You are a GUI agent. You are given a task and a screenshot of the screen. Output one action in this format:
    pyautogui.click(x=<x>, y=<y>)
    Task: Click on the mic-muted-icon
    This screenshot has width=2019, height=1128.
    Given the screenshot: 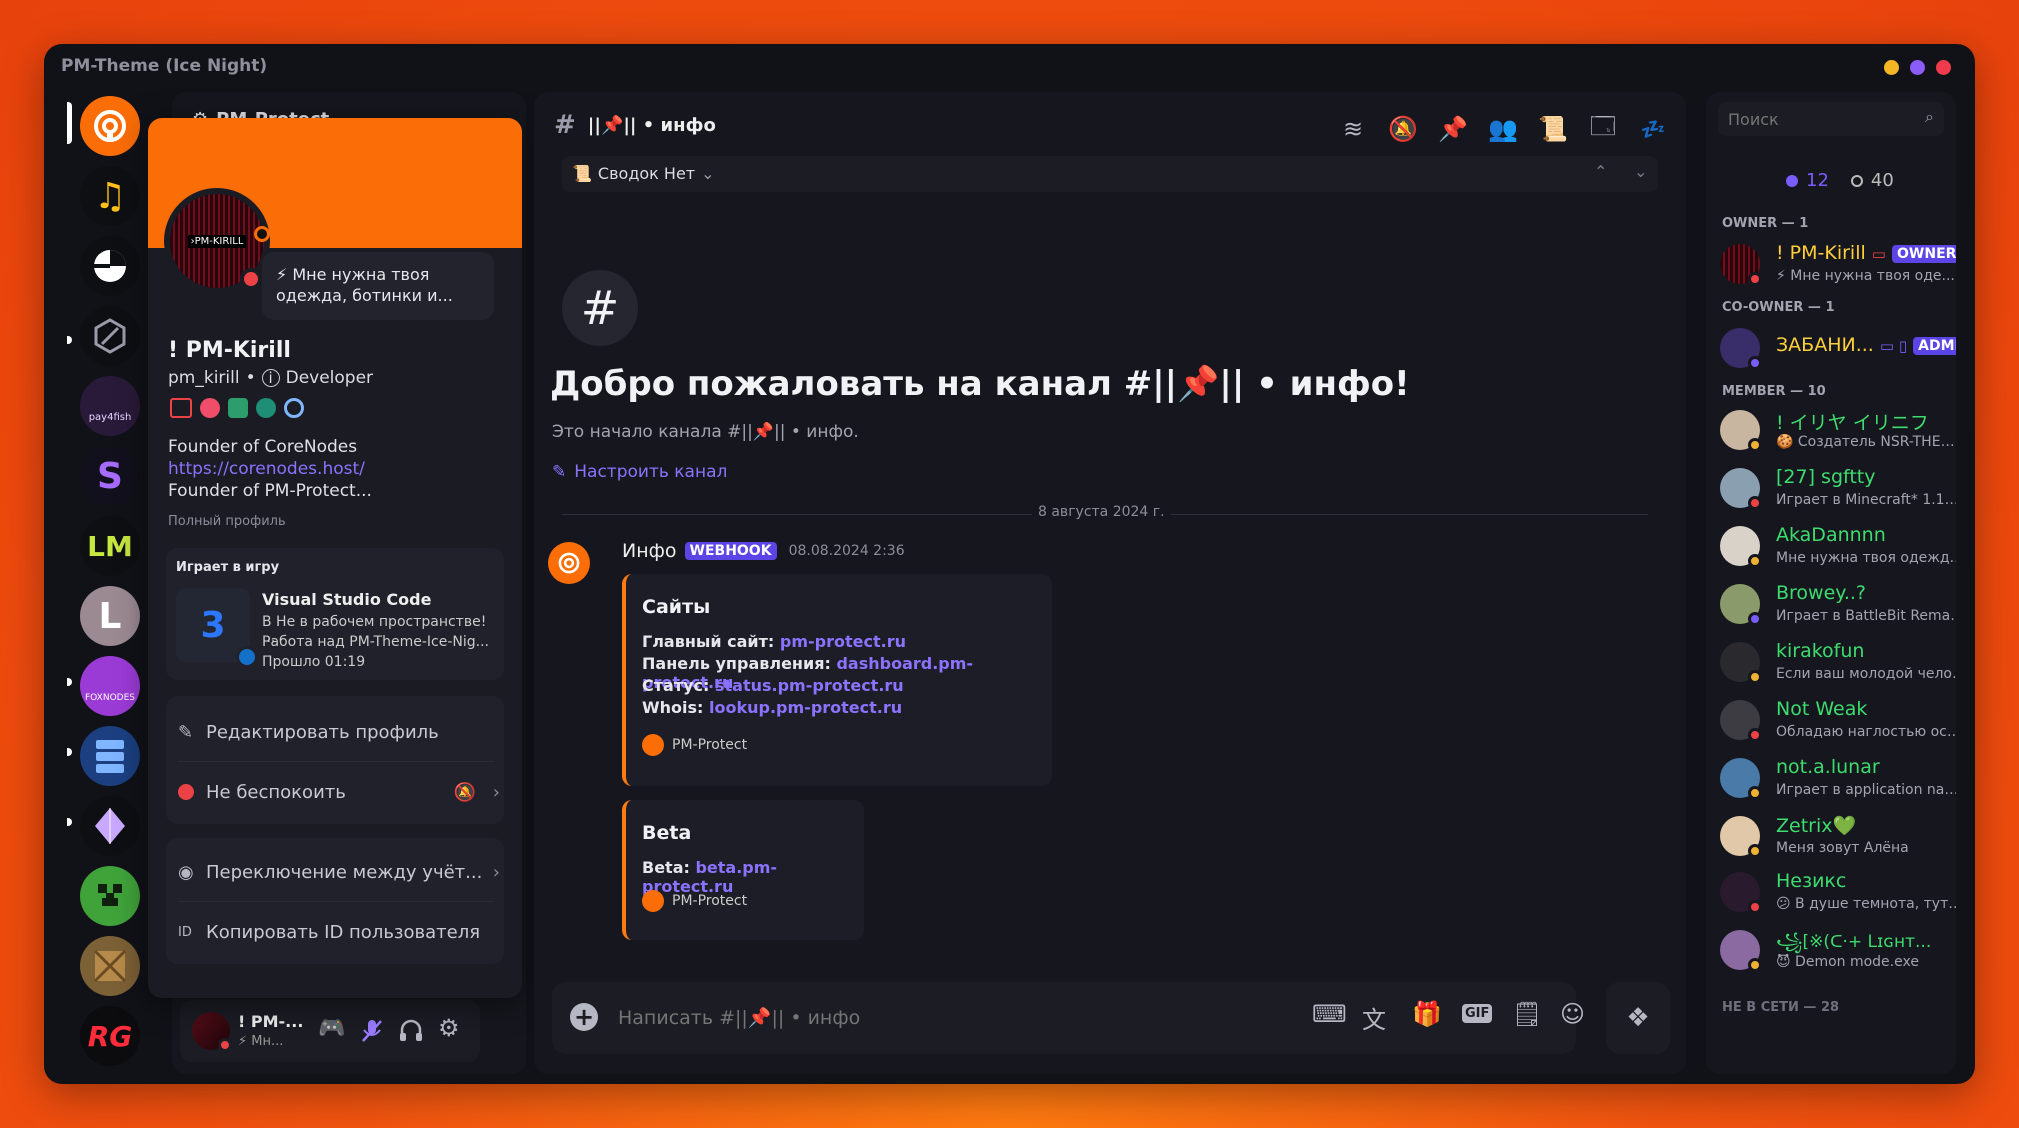 What is the action you would take?
    pyautogui.click(x=372, y=1031)
    